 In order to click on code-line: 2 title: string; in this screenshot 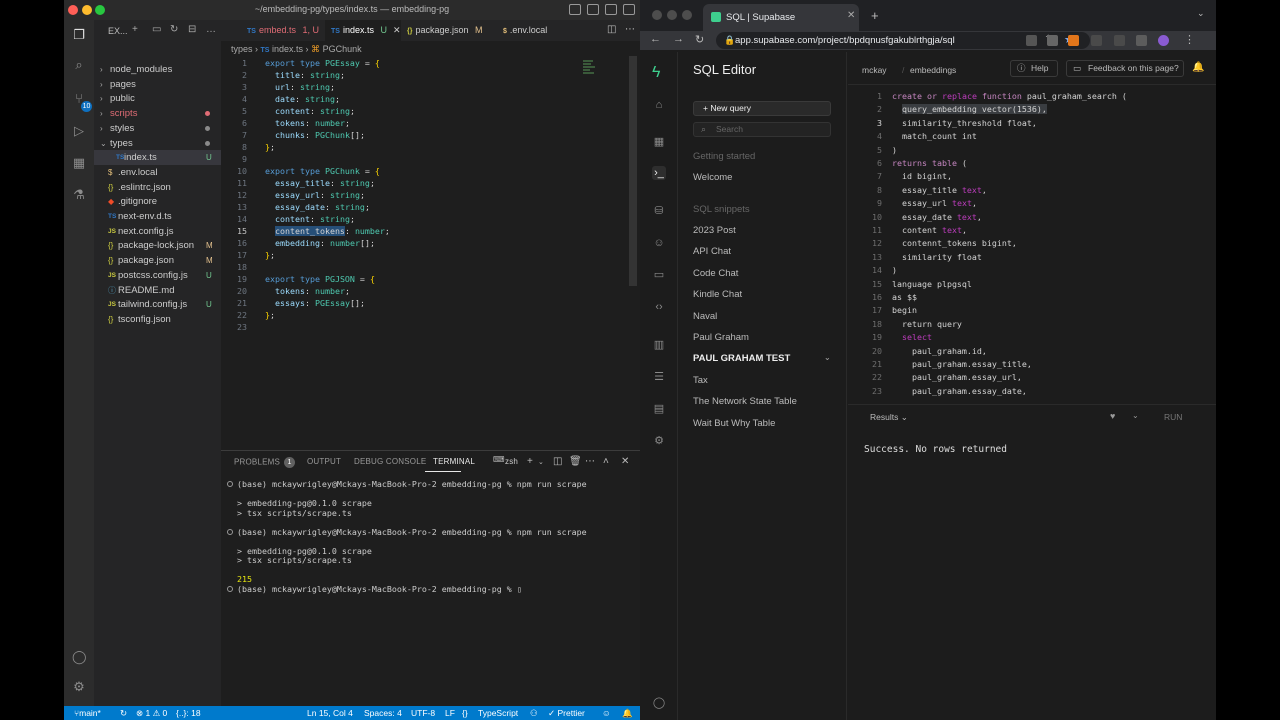, I will do `click(426, 75)`.